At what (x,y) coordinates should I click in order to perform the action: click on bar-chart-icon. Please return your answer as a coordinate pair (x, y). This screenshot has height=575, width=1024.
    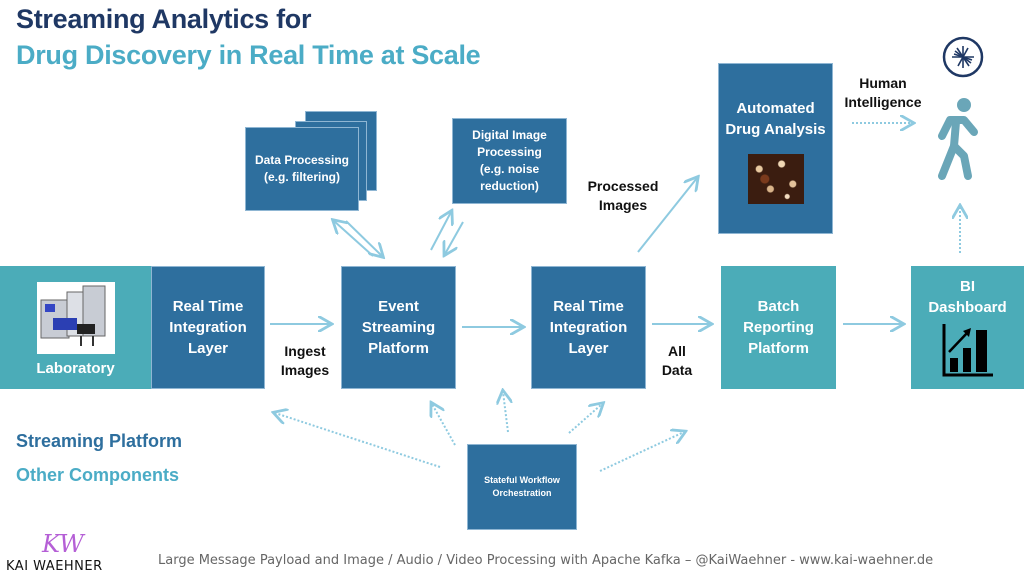
    Looking at the image, I should click on (967, 350).